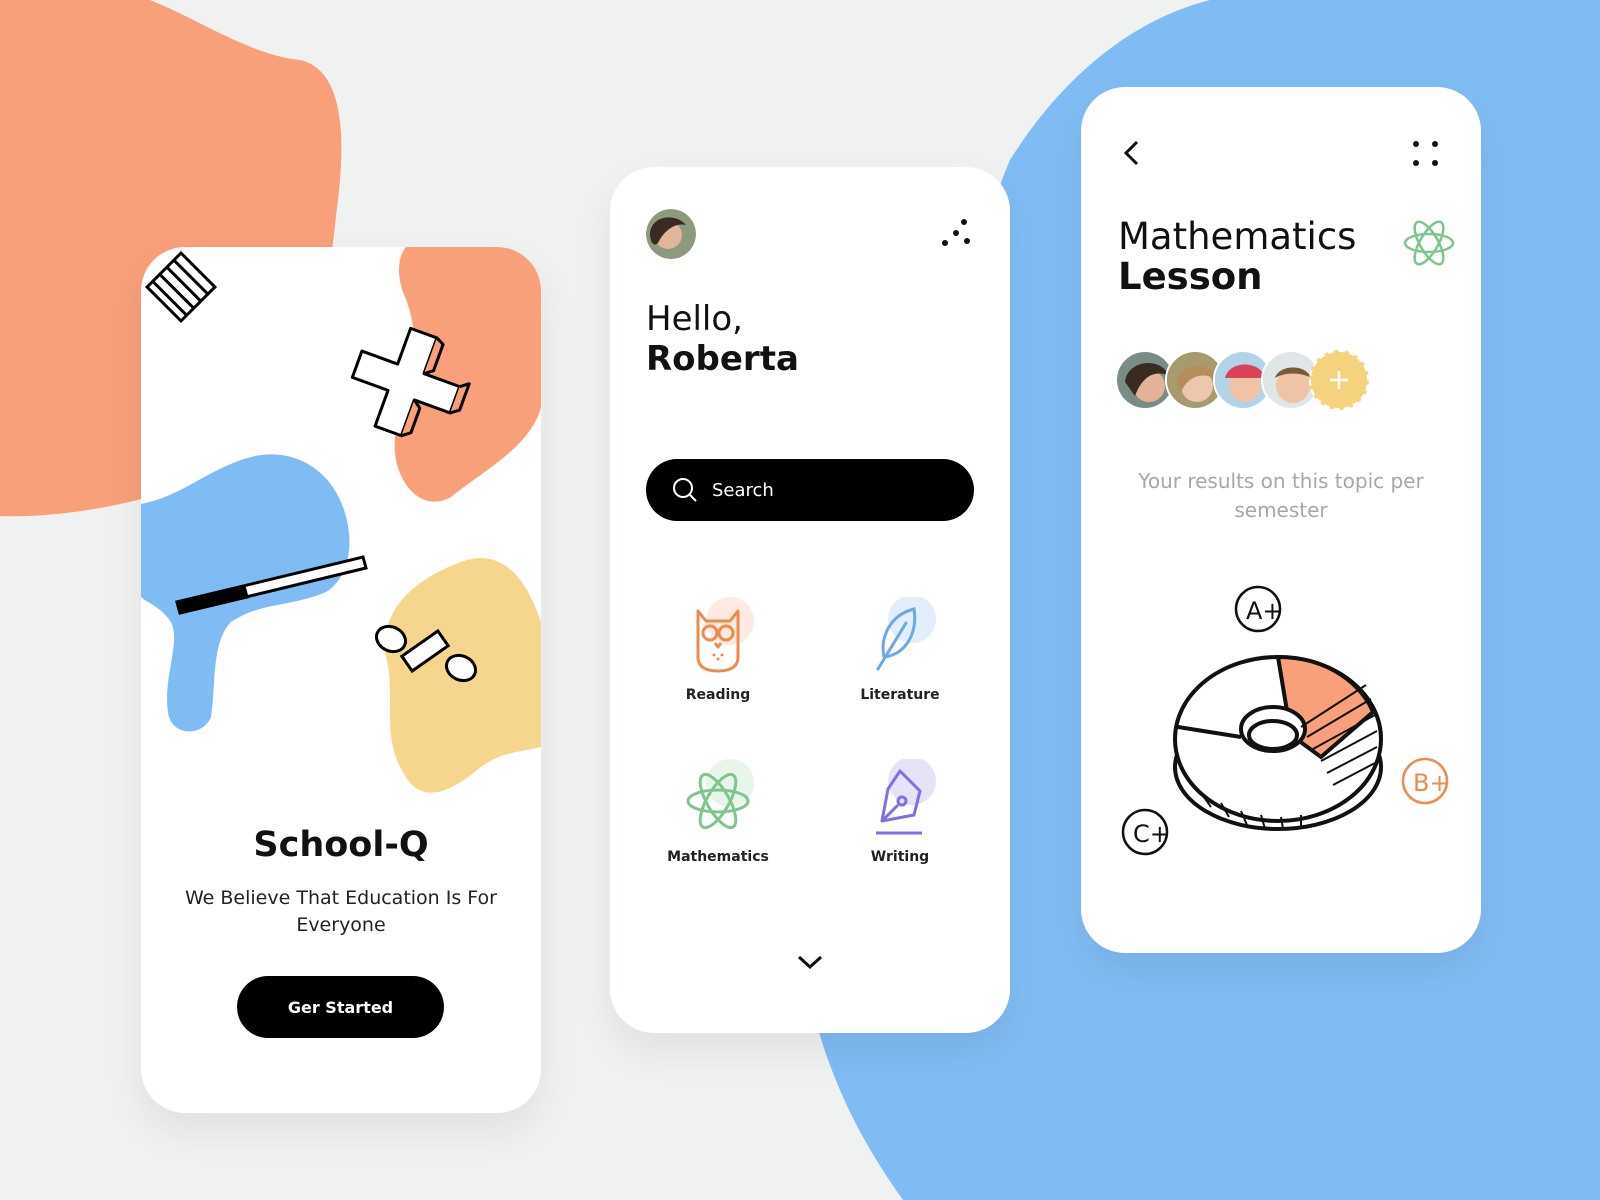 The width and height of the screenshot is (1600, 1200). Describe the element at coordinates (1264, 611) in the screenshot. I see `svg-text: A+` at that location.